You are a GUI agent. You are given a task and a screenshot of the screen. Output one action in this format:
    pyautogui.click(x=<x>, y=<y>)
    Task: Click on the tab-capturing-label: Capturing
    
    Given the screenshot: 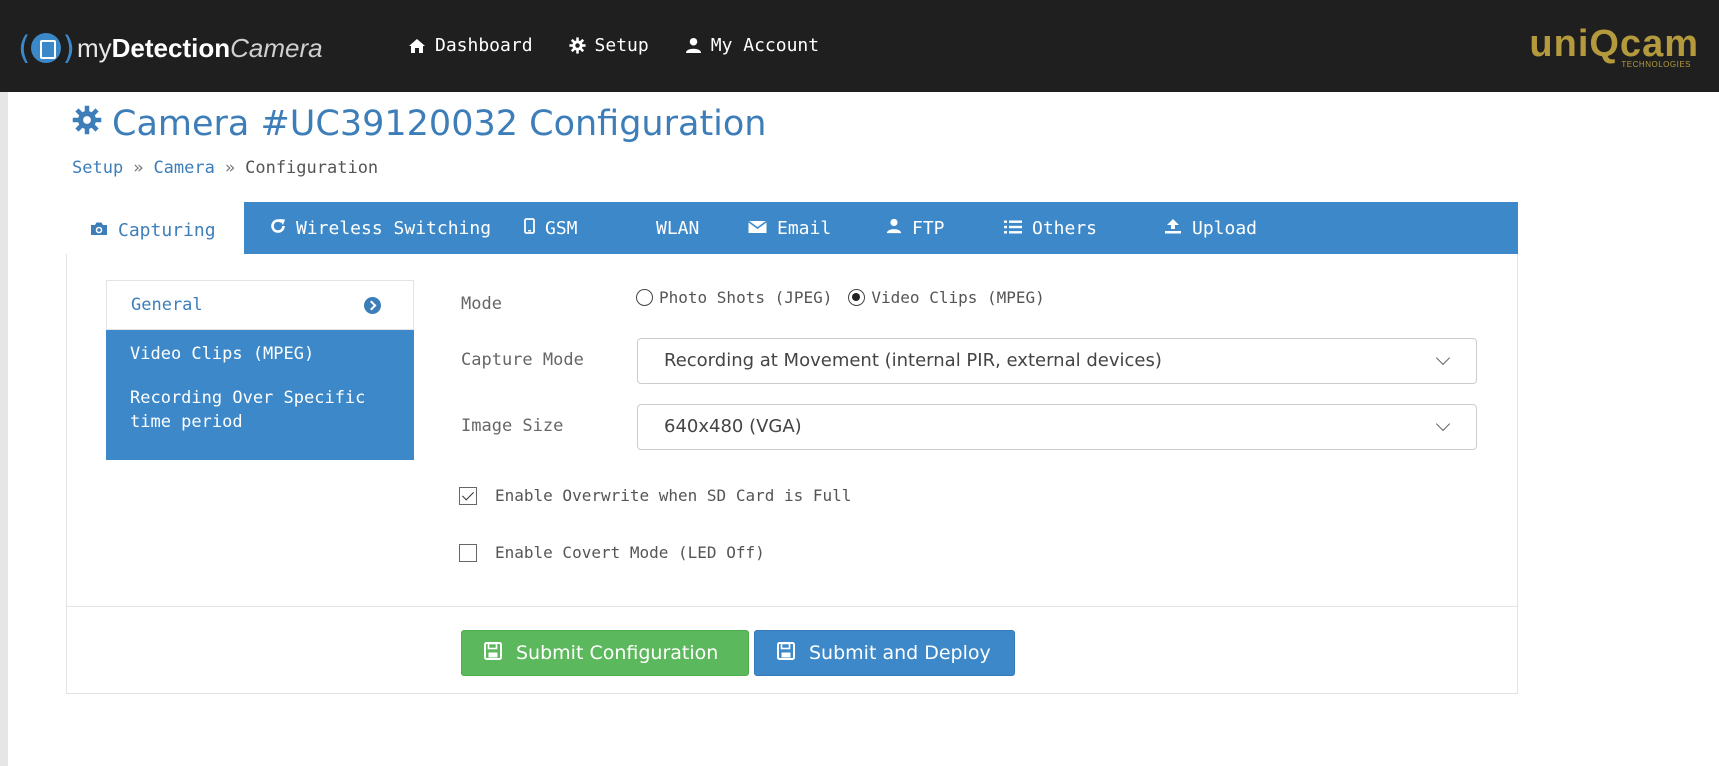 What is the action you would take?
    pyautogui.click(x=167, y=230)
    